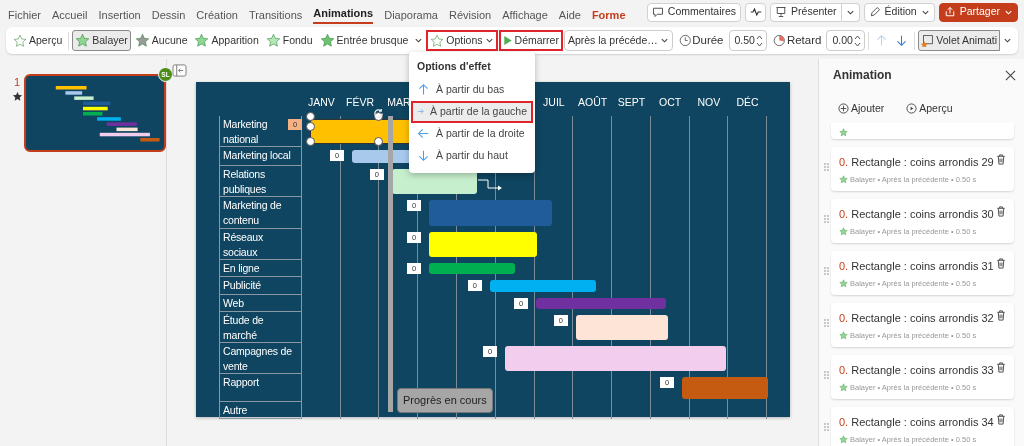 Image resolution: width=1024 pixels, height=446 pixels. I want to click on comments-button: Commentaires, so click(694, 12).